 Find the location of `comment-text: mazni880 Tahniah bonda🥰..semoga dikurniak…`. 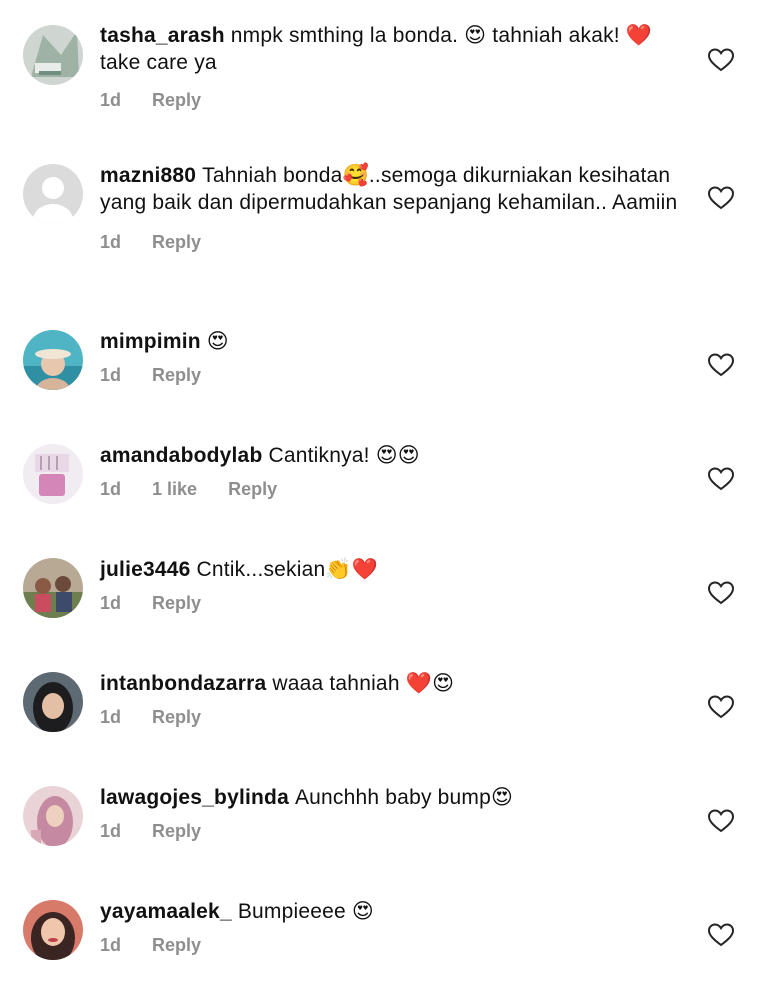

comment-text: mazni880 Tahniah bonda🥰..semoga dikurniak… is located at coordinates (395, 189).